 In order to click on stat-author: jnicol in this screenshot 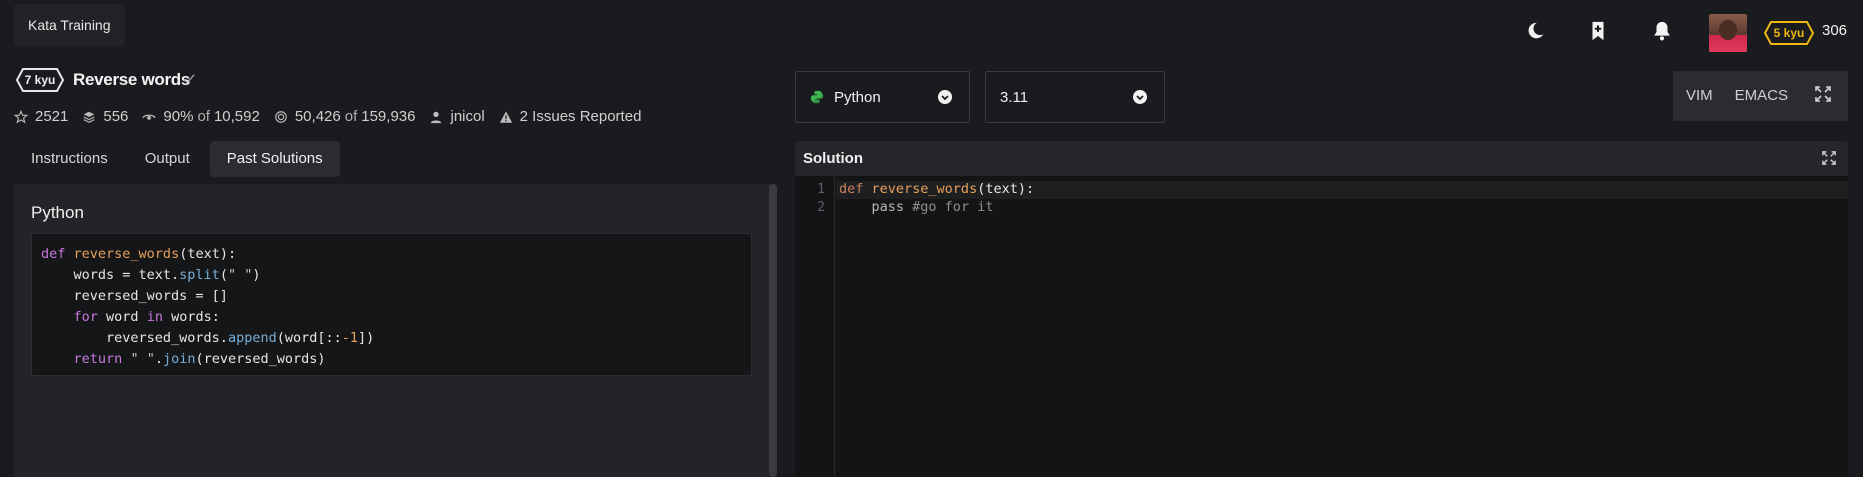, I will do `click(457, 116)`.